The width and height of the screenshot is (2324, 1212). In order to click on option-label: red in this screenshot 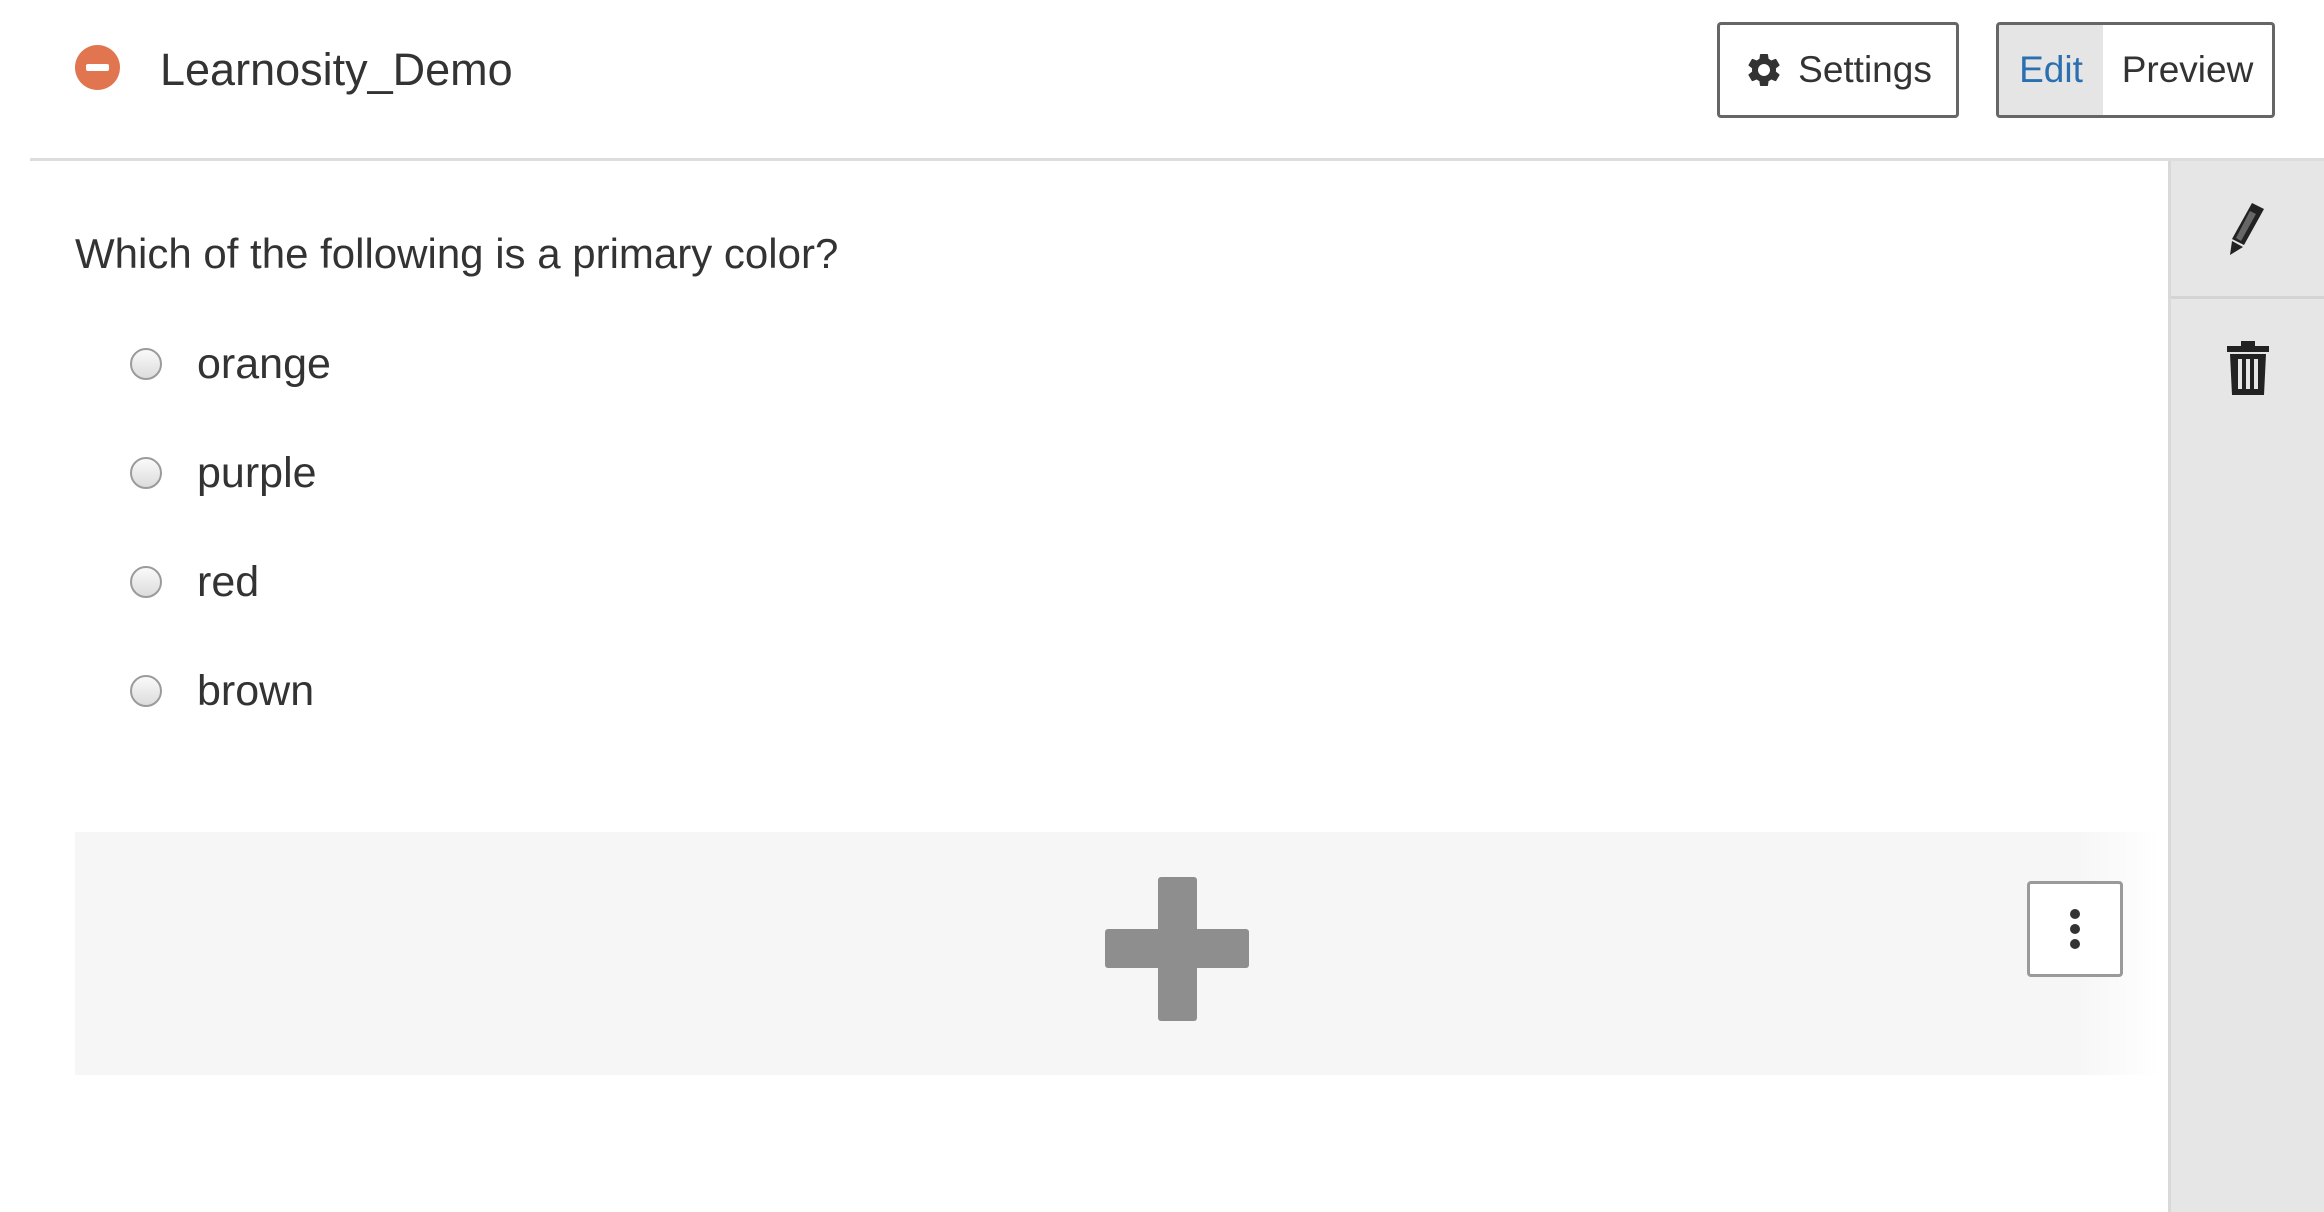, I will do `click(228, 582)`.